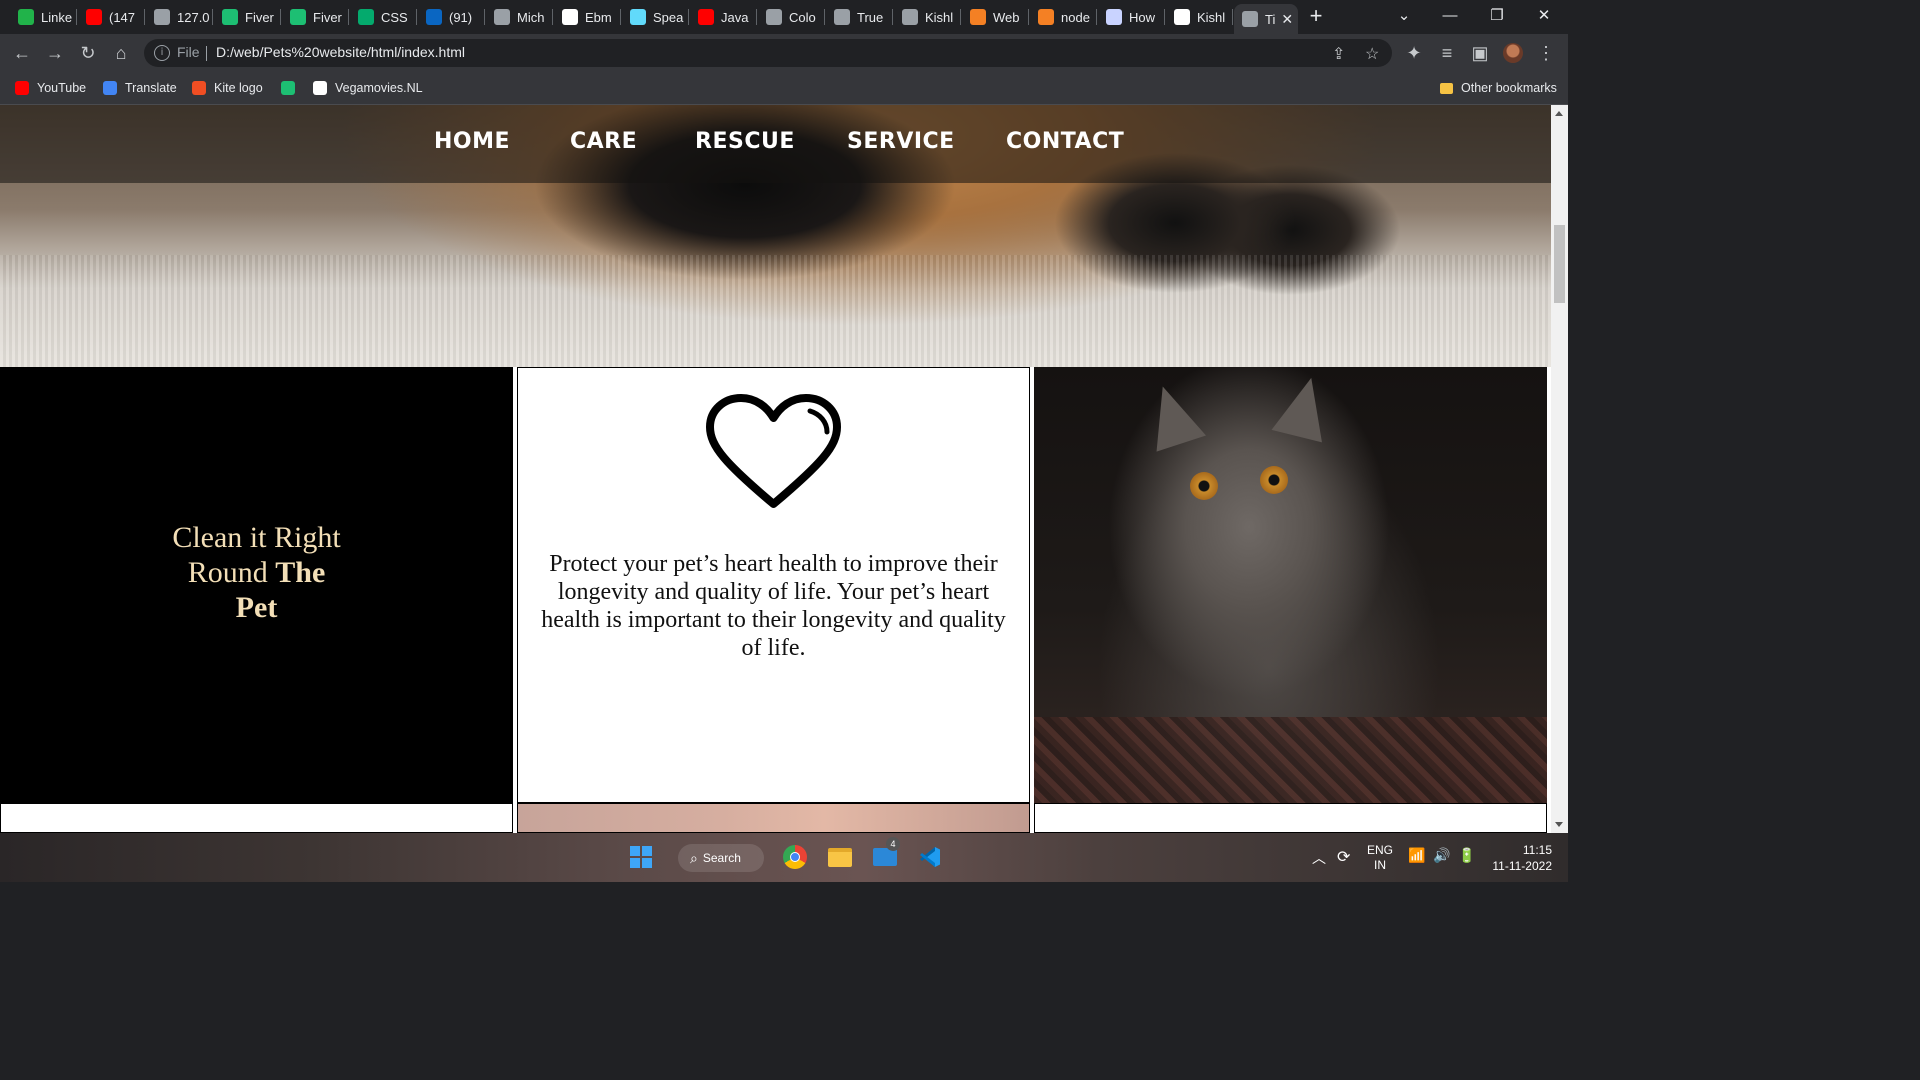 Image resolution: width=1920 pixels, height=1080 pixels. Describe the element at coordinates (1544, 16) in the screenshot. I see `close-window-button: ✕` at that location.